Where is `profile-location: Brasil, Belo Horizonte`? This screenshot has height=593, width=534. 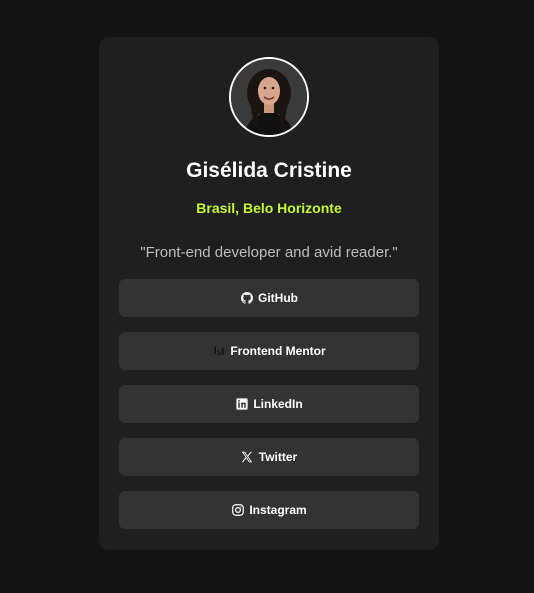 profile-location: Brasil, Belo Horizonte is located at coordinates (269, 208).